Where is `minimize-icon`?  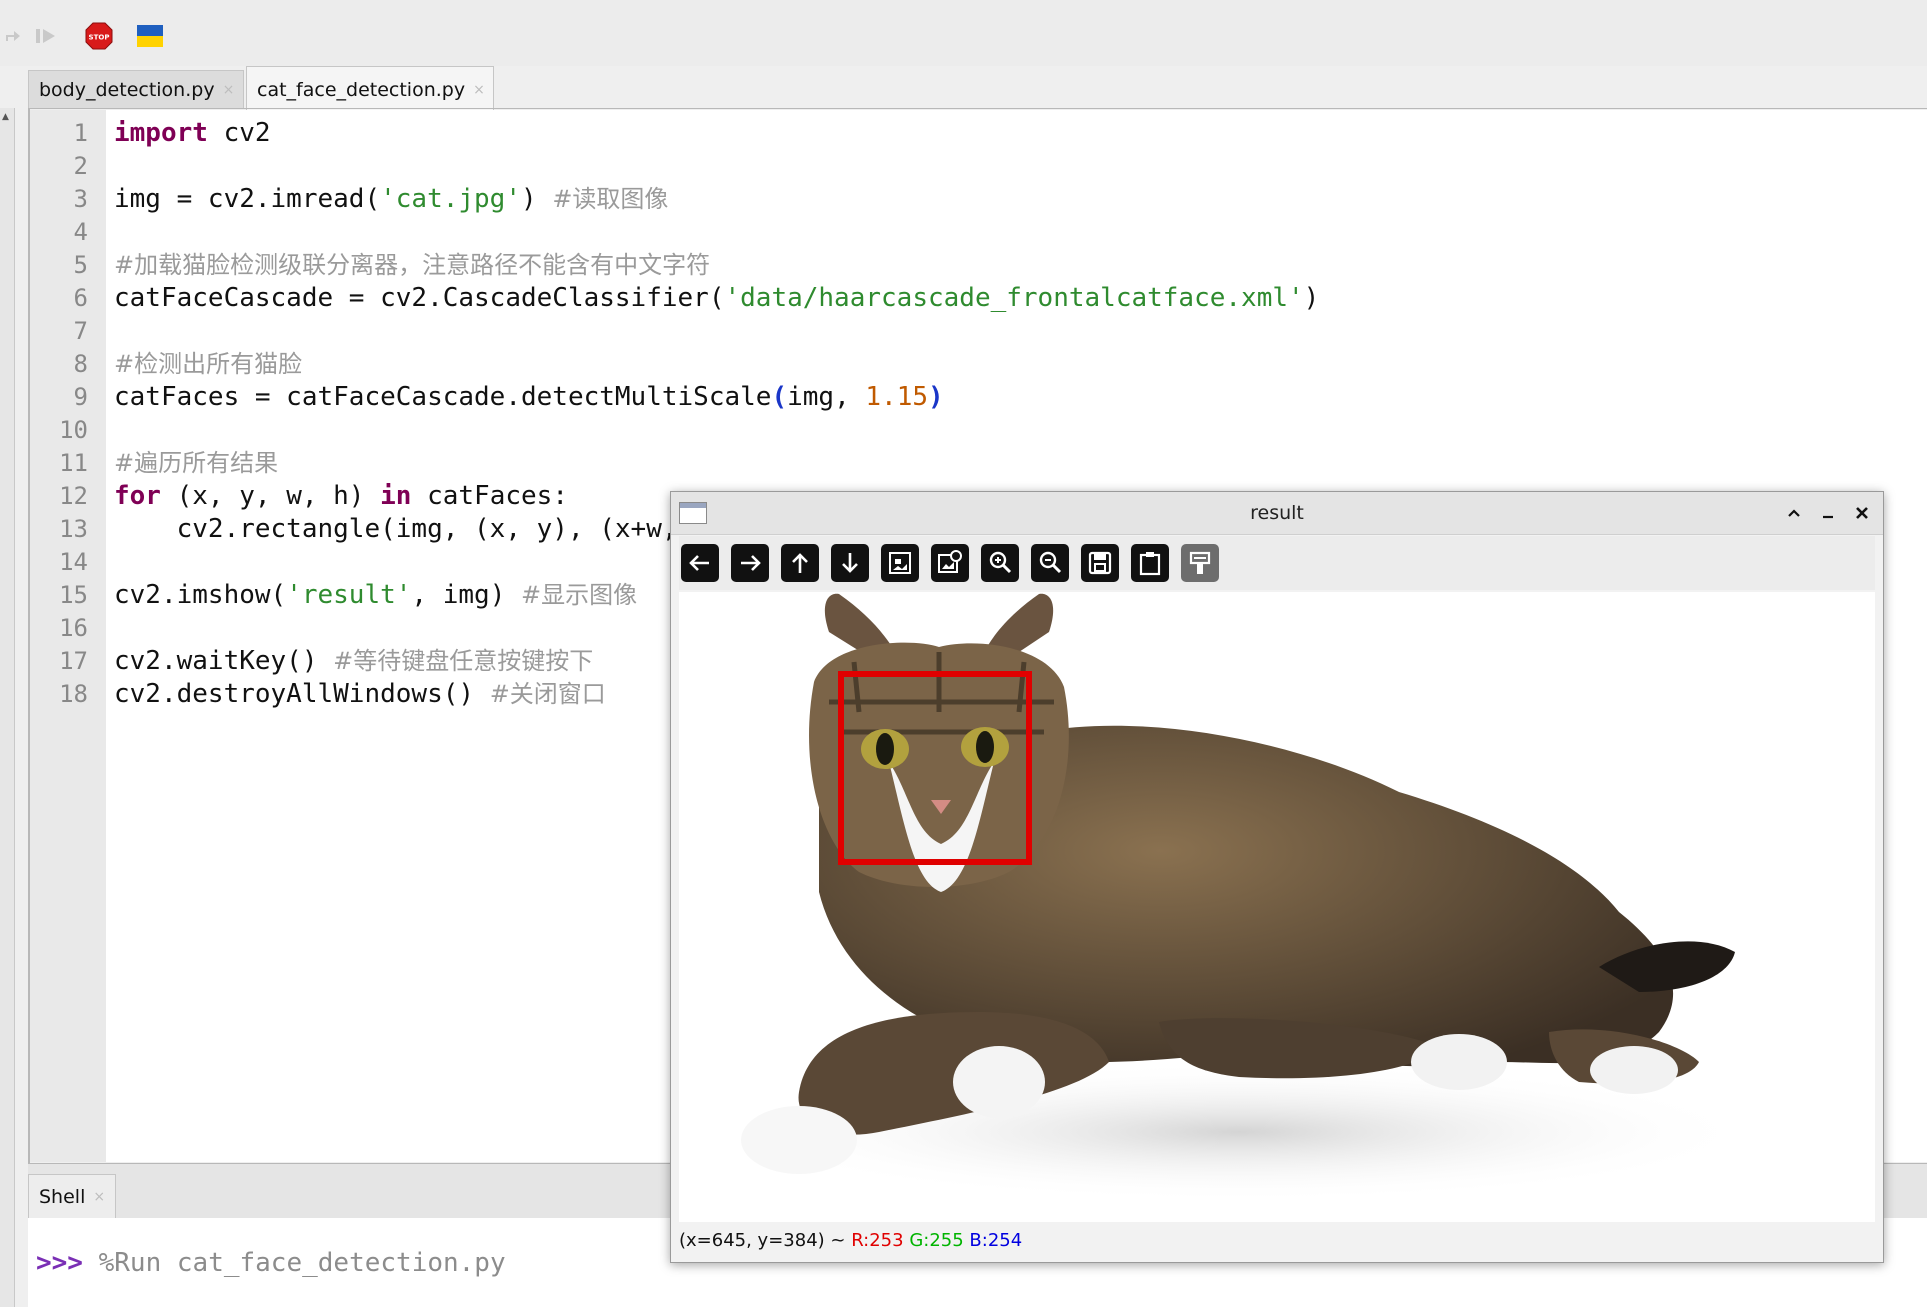 minimize-icon is located at coordinates (1828, 513).